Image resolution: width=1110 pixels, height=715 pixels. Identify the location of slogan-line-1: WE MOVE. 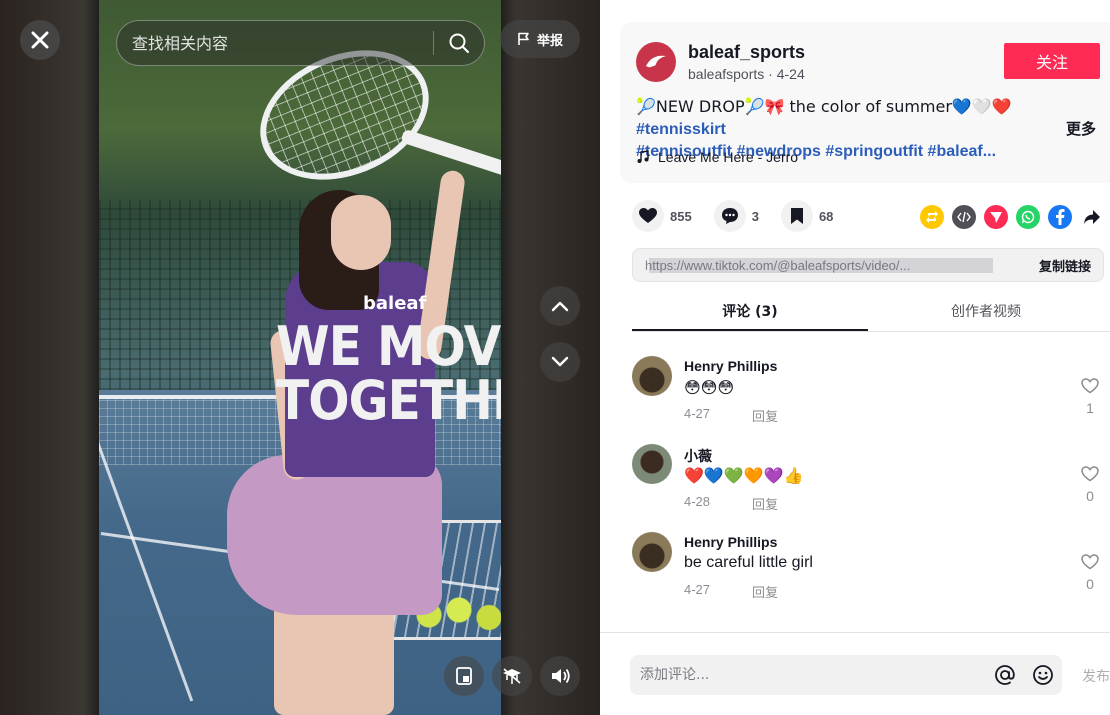
(388, 346).